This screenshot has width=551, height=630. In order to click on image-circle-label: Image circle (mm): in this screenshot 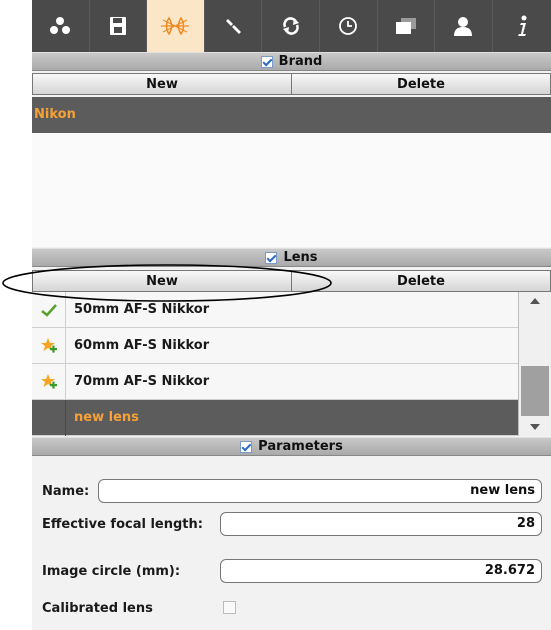, I will do `click(111, 571)`.